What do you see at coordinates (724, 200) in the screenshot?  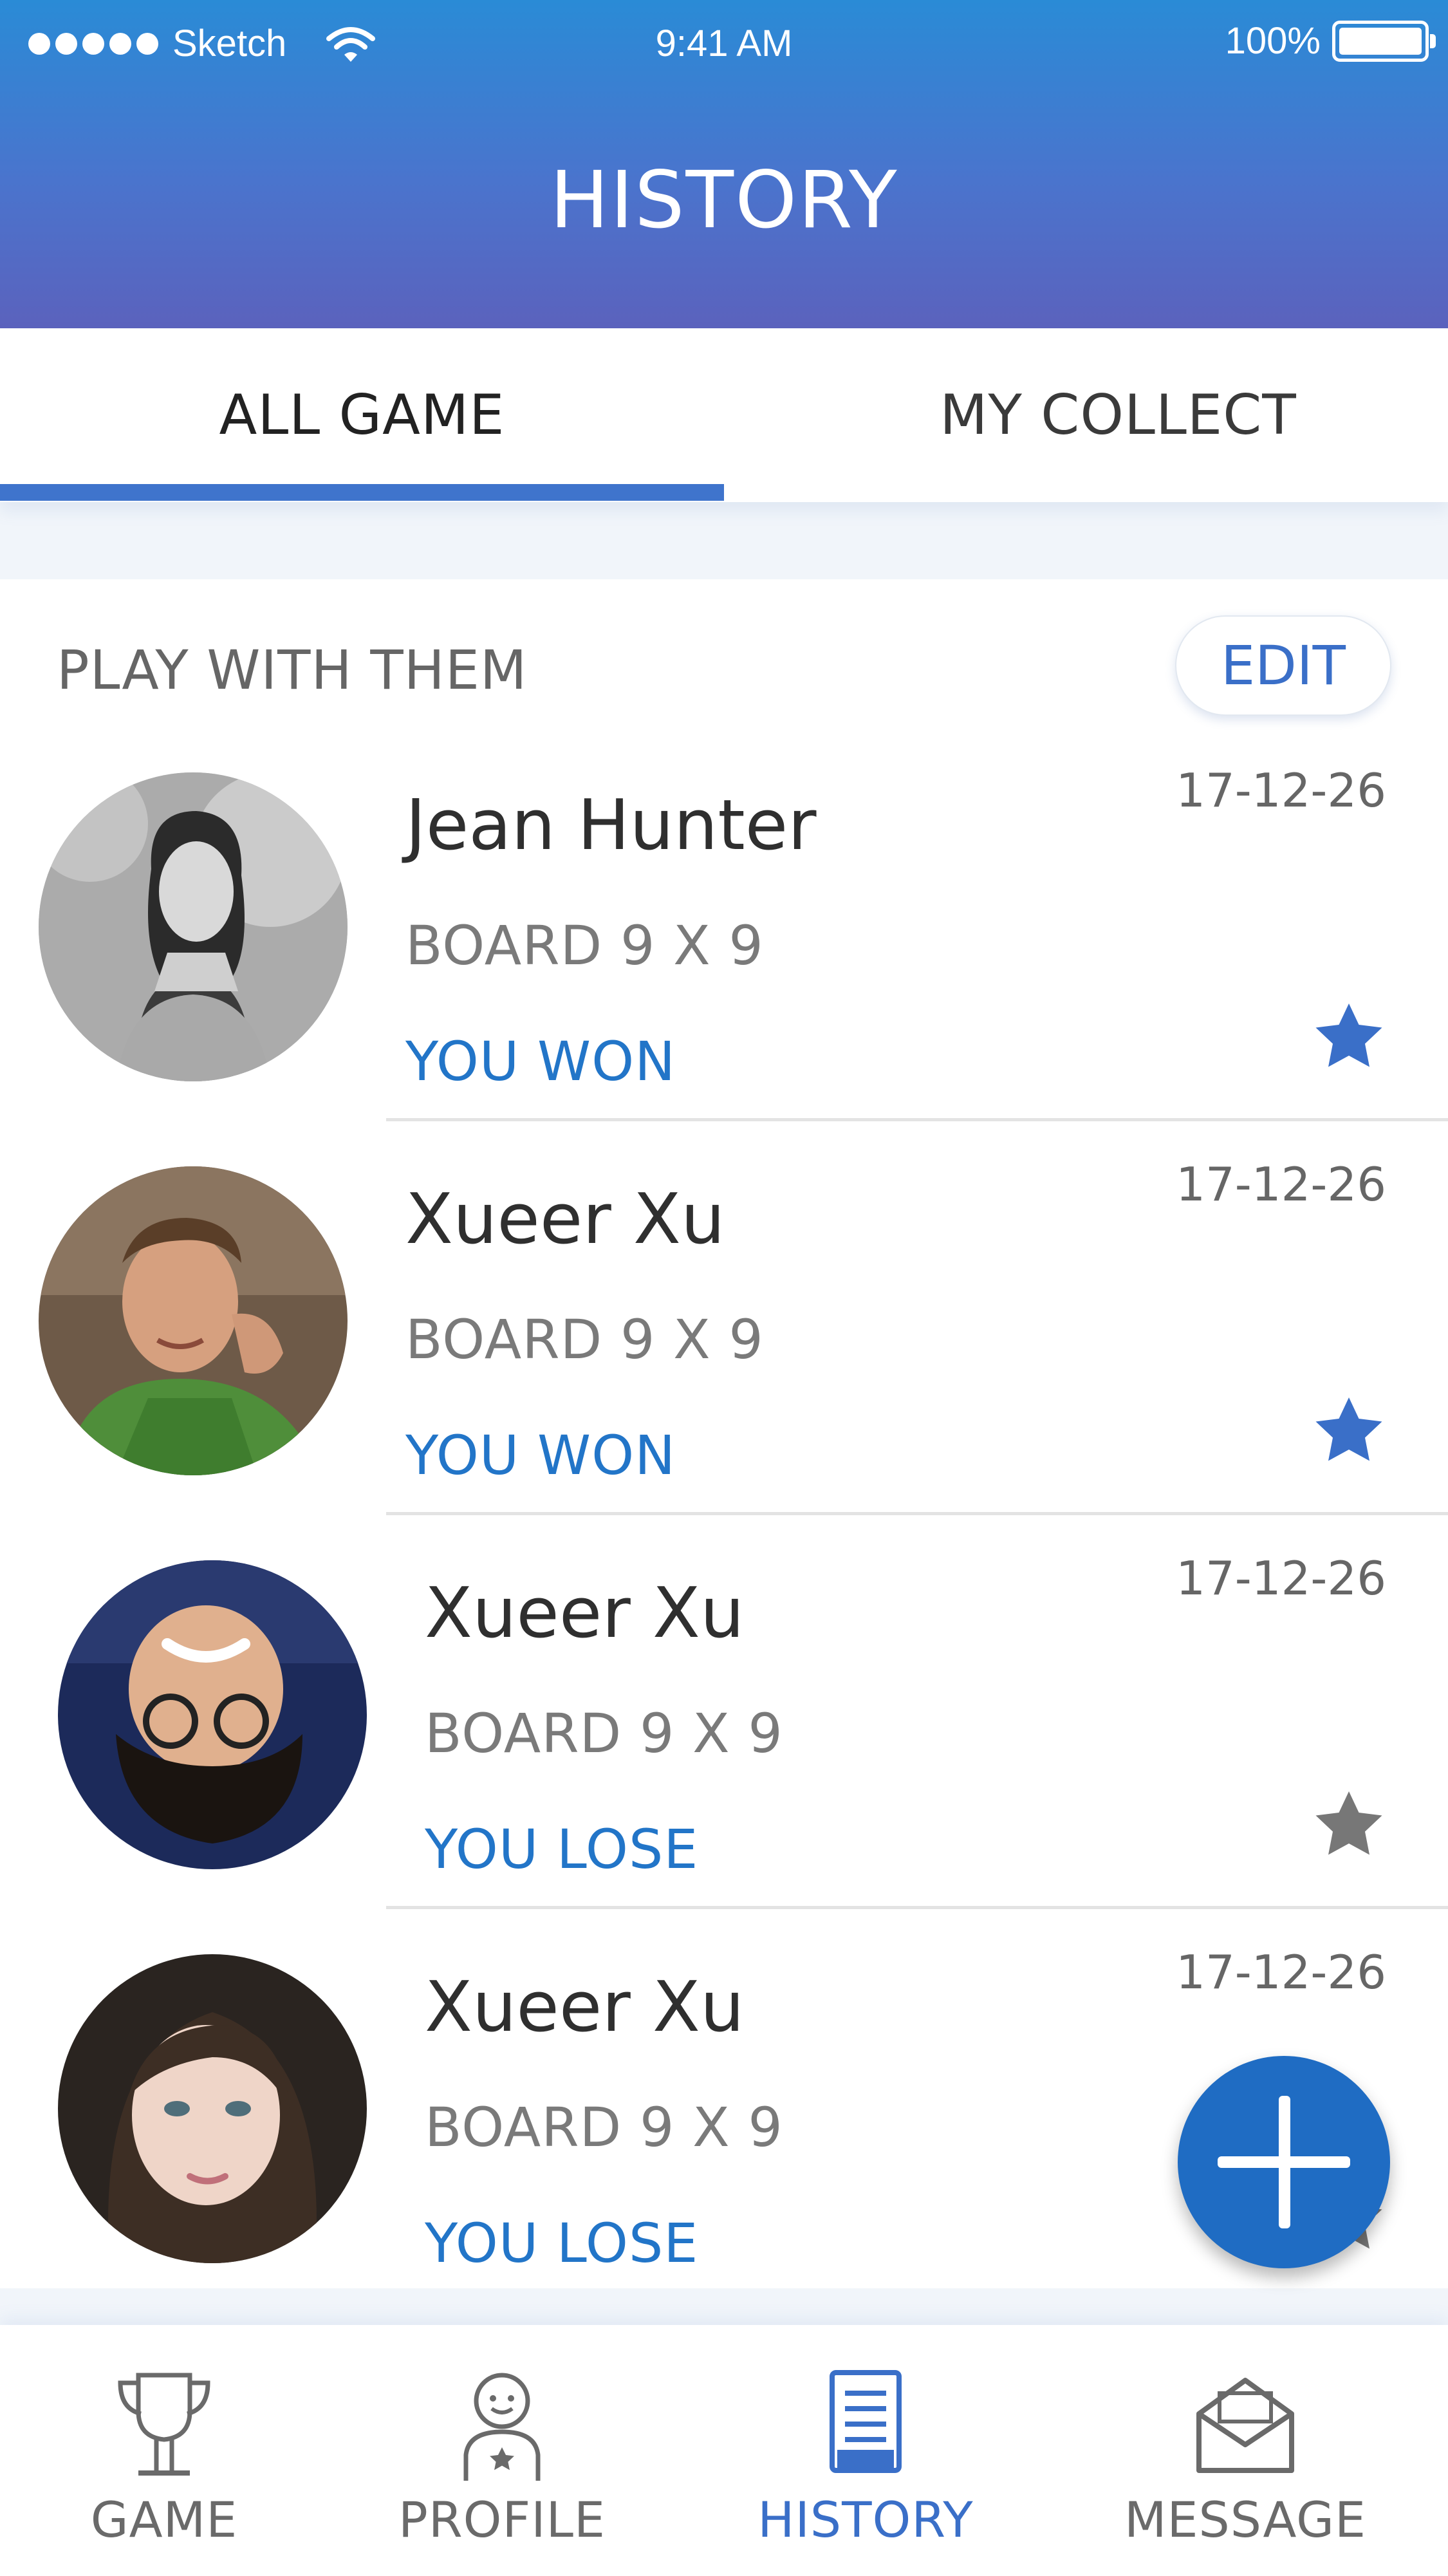 I see `page-title: HISTORY` at bounding box center [724, 200].